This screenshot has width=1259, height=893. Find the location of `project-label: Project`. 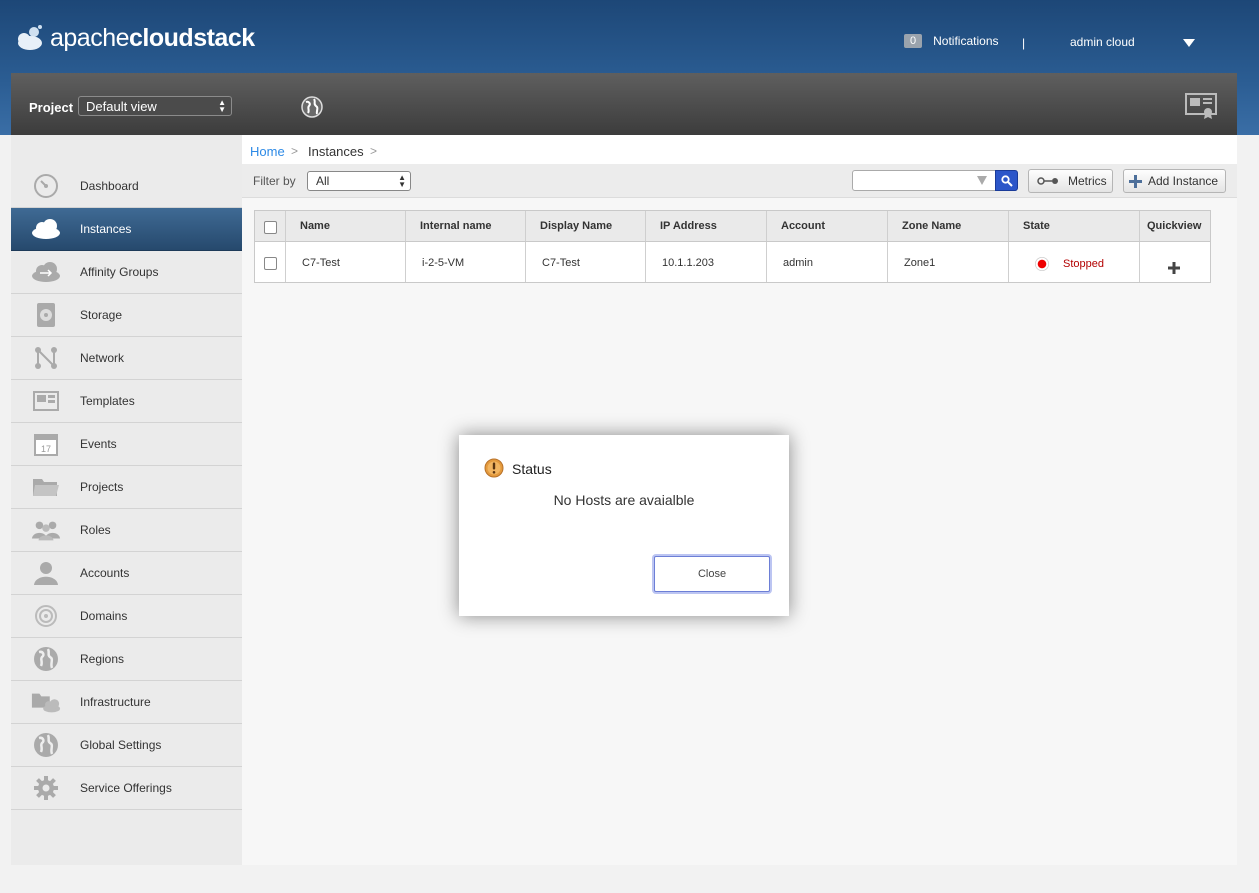

project-label: Project is located at coordinates (51, 107).